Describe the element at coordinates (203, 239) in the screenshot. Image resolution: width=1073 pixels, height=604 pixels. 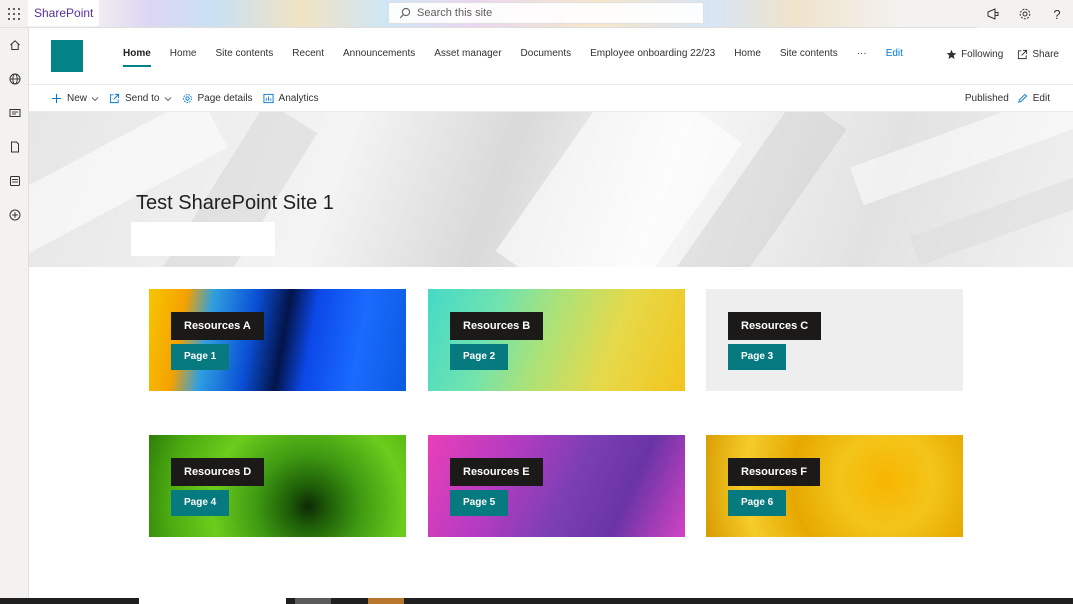
I see `hero-description-box` at that location.